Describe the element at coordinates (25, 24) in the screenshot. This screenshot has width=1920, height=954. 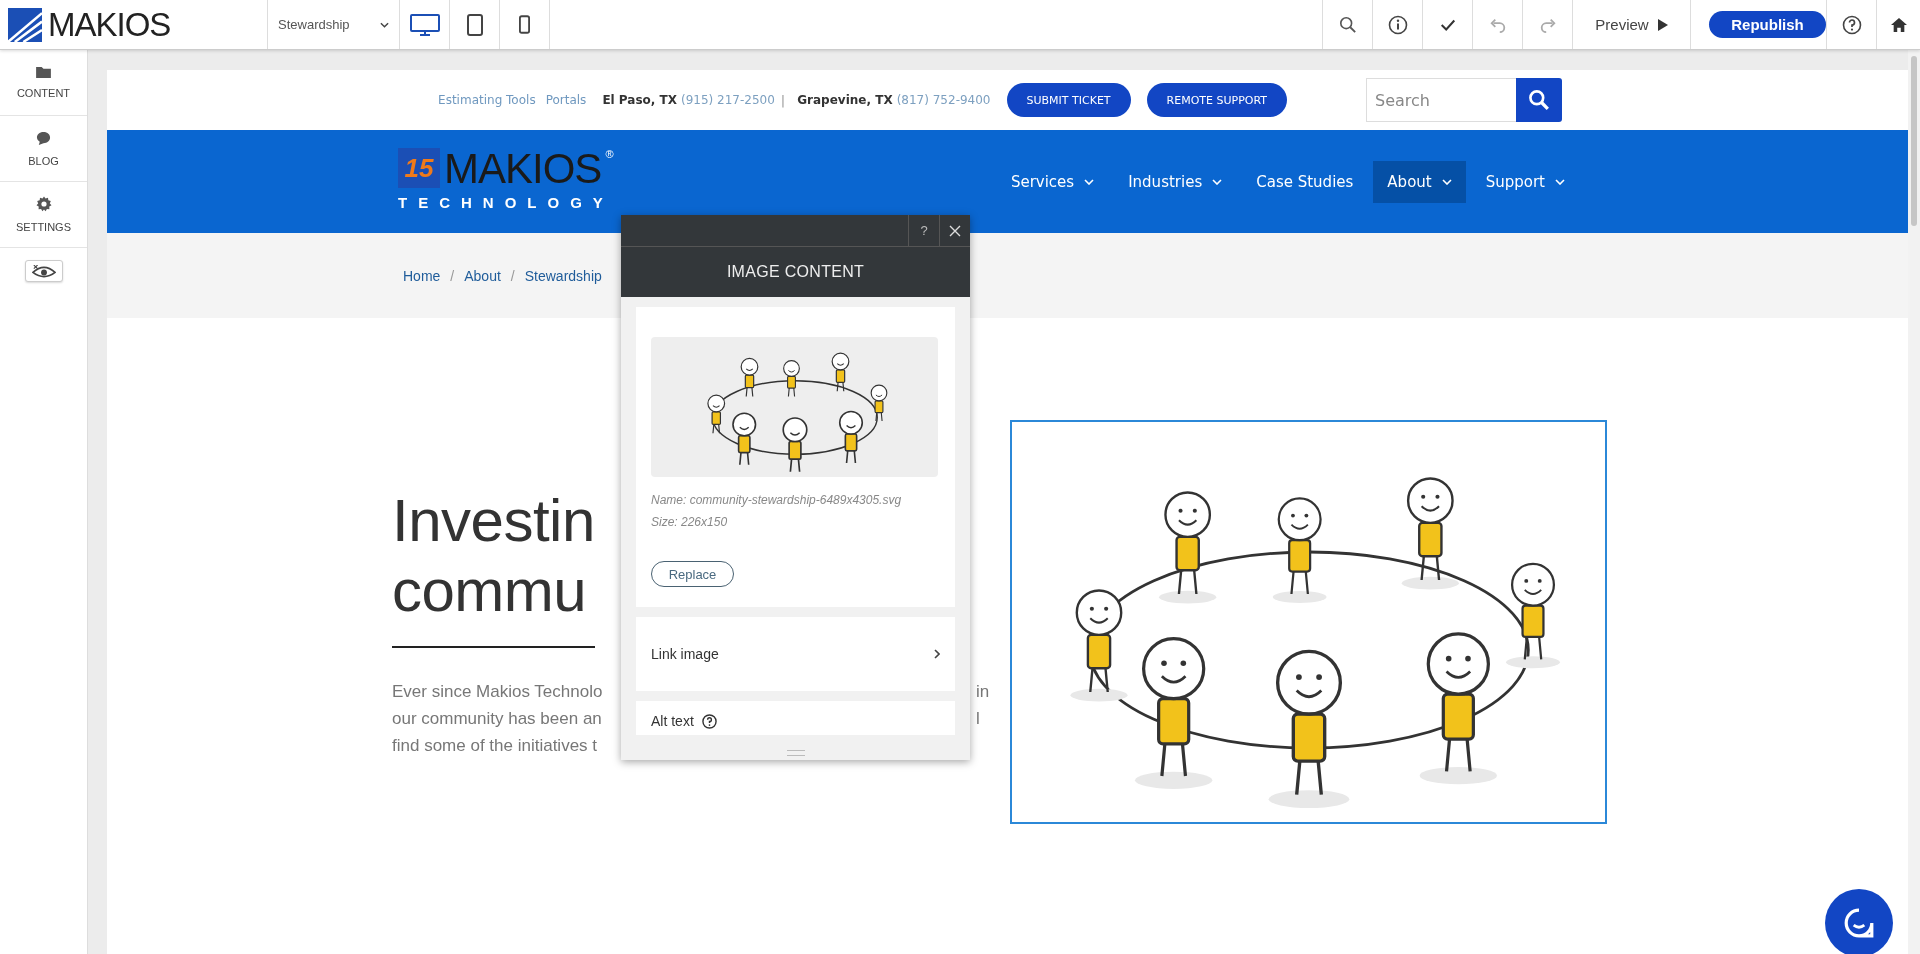
I see `logo-icon` at that location.